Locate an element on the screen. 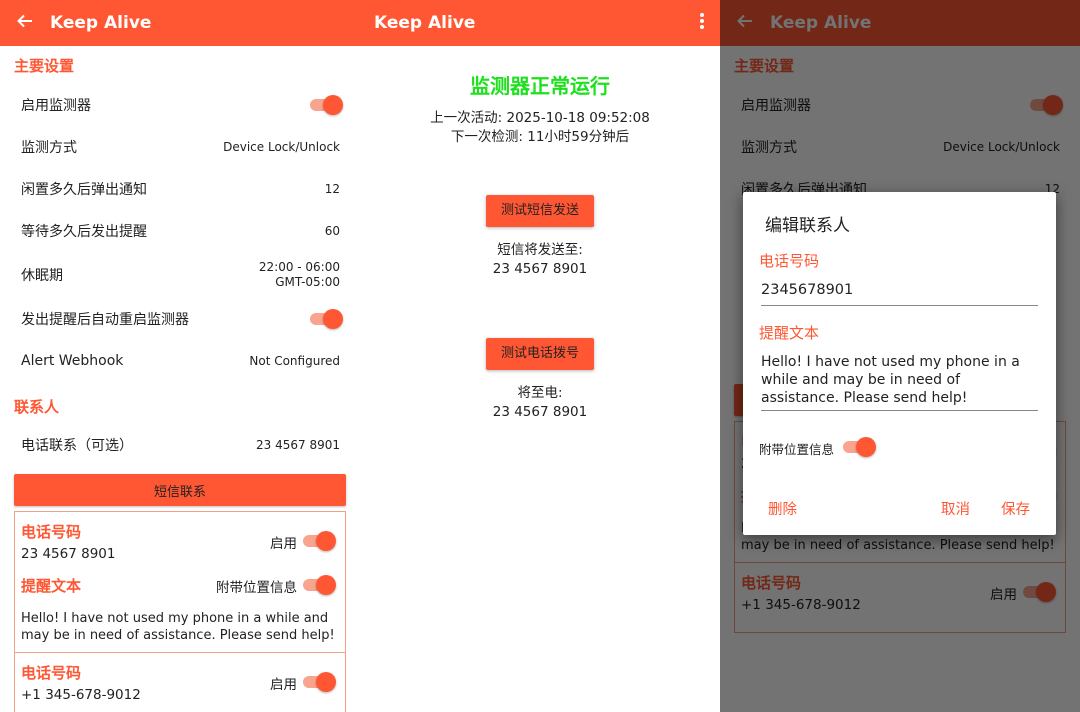 This screenshot has height=712, width=1080. sms-to-number: 23 4567 8901 is located at coordinates (540, 269).